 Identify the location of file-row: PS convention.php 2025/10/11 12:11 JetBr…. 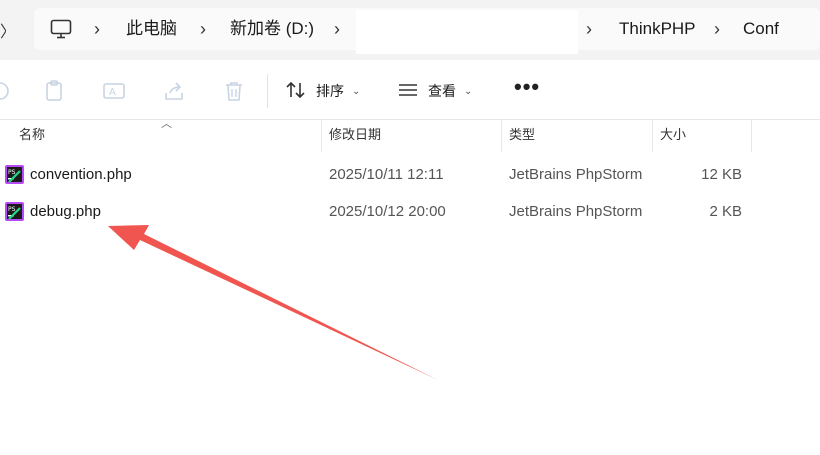
(410, 175).